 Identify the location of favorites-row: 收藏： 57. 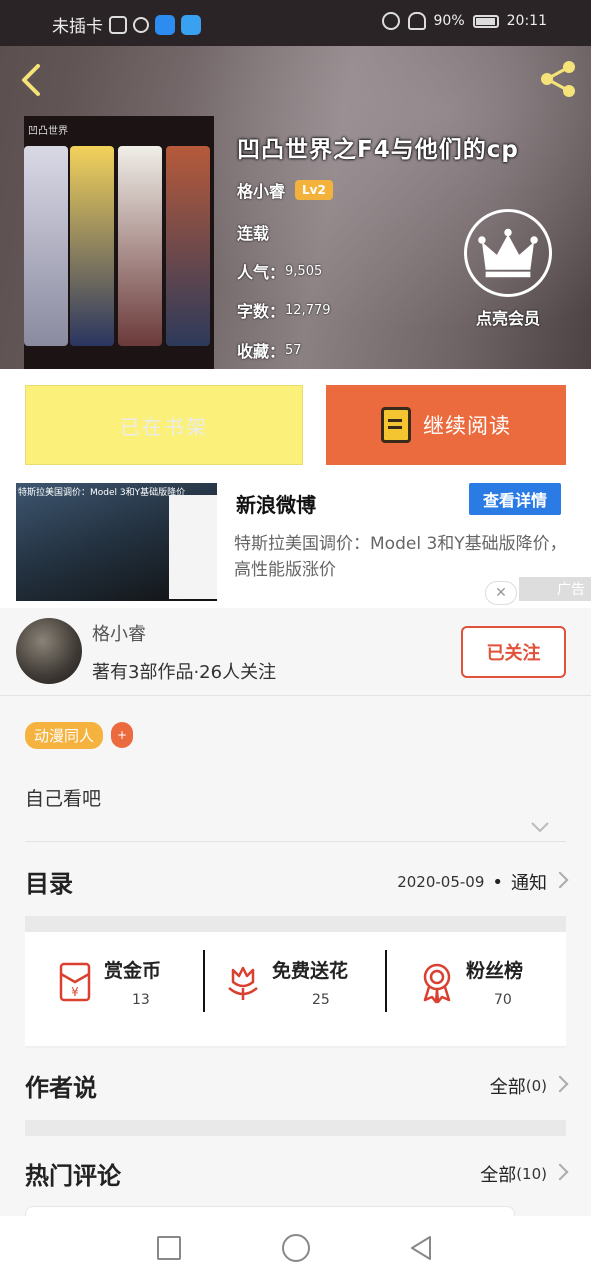
(269, 350).